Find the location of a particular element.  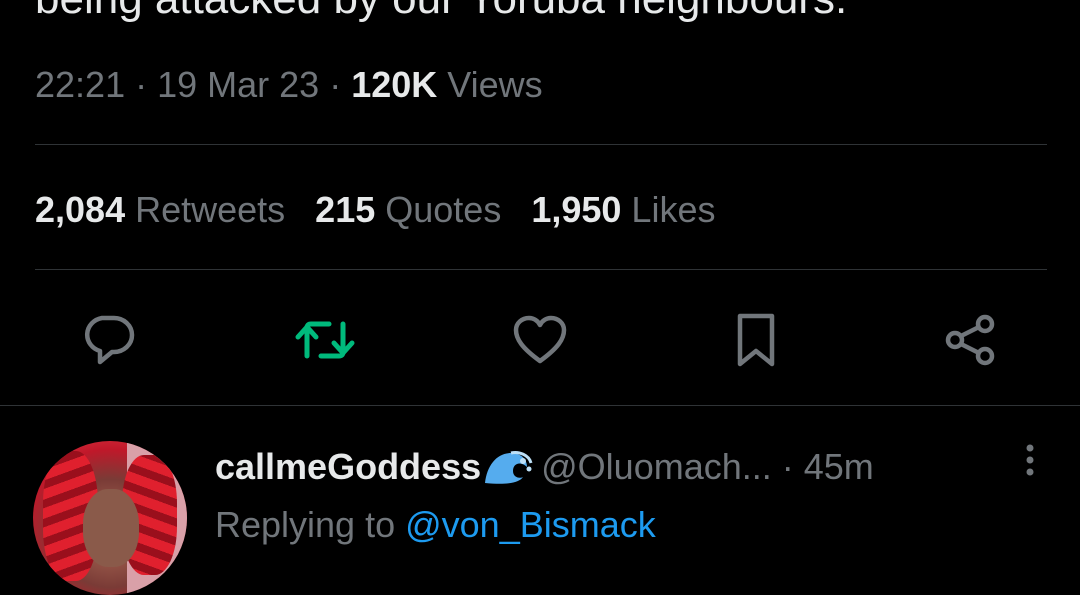

display-name: callmeGoddess is located at coordinates (348, 466).